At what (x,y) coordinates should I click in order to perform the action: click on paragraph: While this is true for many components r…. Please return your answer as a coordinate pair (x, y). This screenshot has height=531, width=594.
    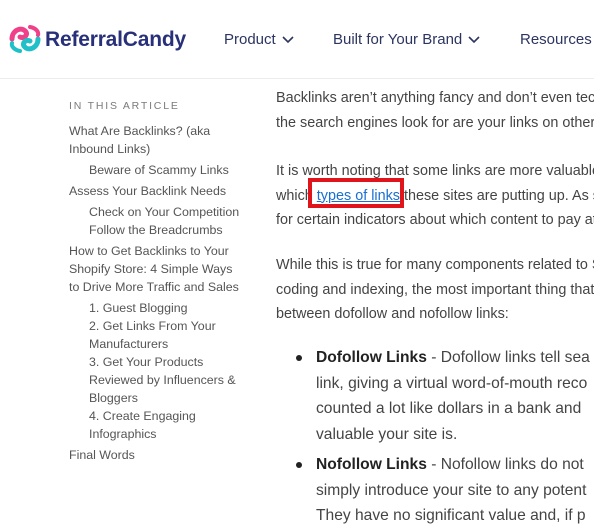
    Looking at the image, I should click on (435, 290).